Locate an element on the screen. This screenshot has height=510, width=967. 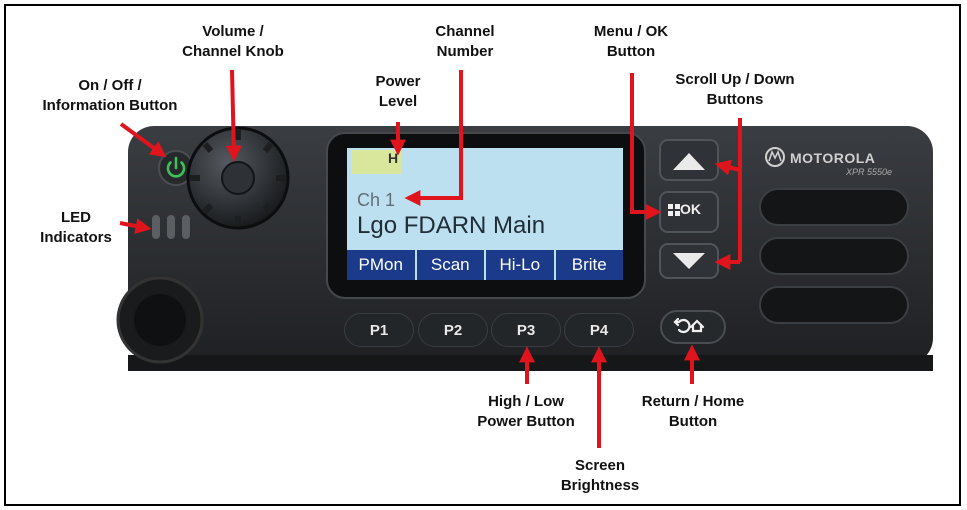
callout-brightness: Screen Brightness is located at coordinates (600, 475).